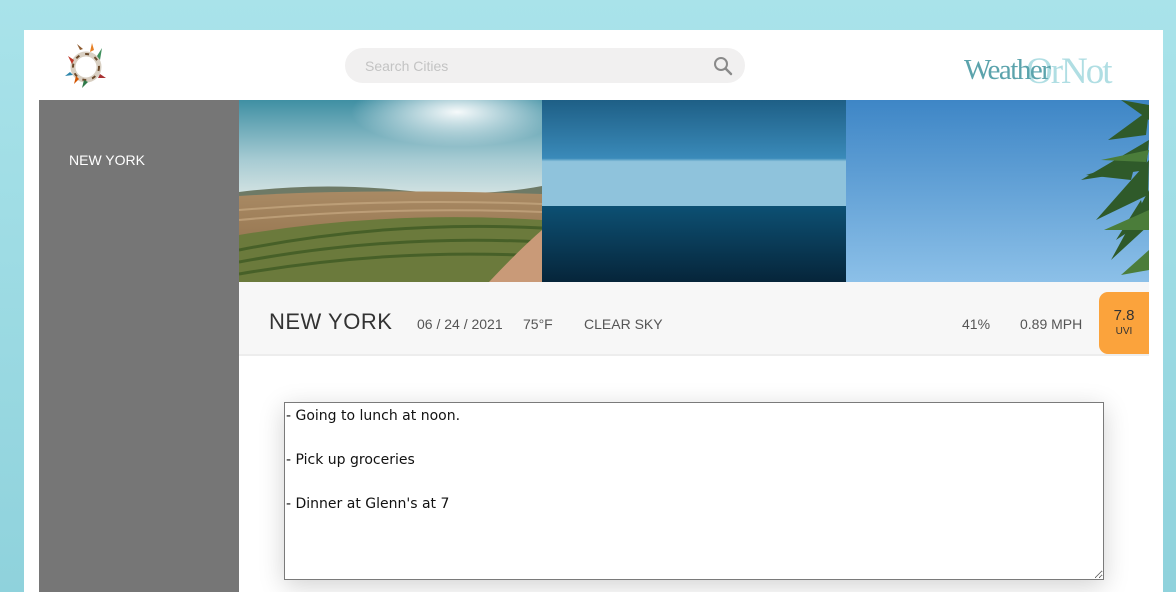 The width and height of the screenshot is (1176, 592). Describe the element at coordinates (331, 321) in the screenshot. I see `weather-city: NEW YORK` at that location.